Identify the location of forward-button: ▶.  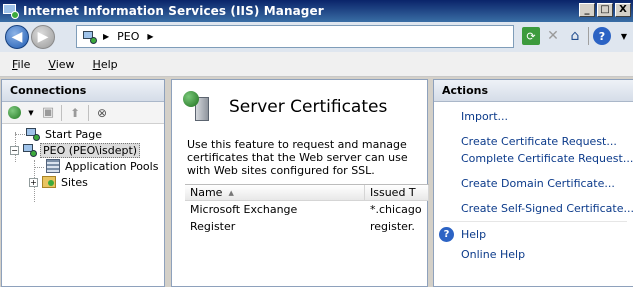
(43, 37).